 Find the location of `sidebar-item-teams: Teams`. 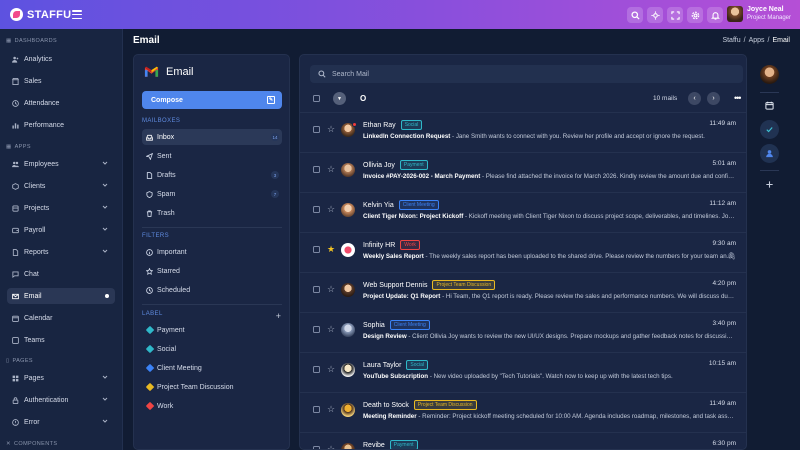

sidebar-item-teams: Teams is located at coordinates (61, 340).